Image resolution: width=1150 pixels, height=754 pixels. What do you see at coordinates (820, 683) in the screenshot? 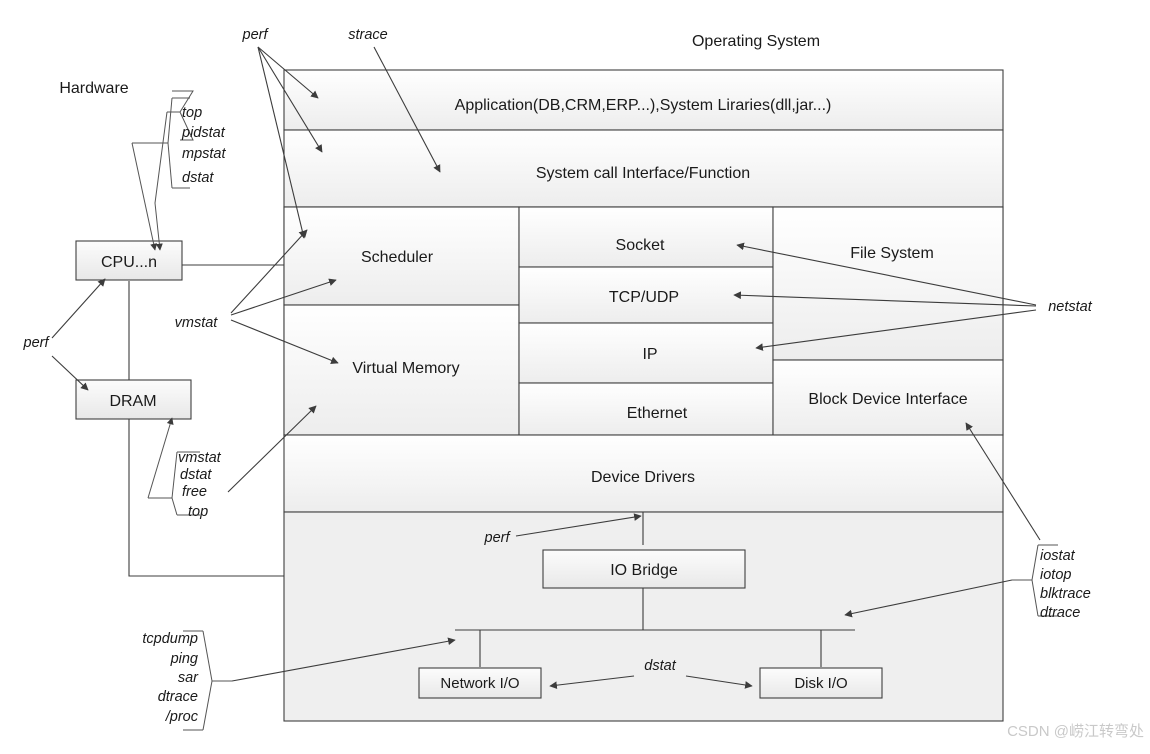
I see `block-disk-io-label: Disk I/O` at bounding box center [820, 683].